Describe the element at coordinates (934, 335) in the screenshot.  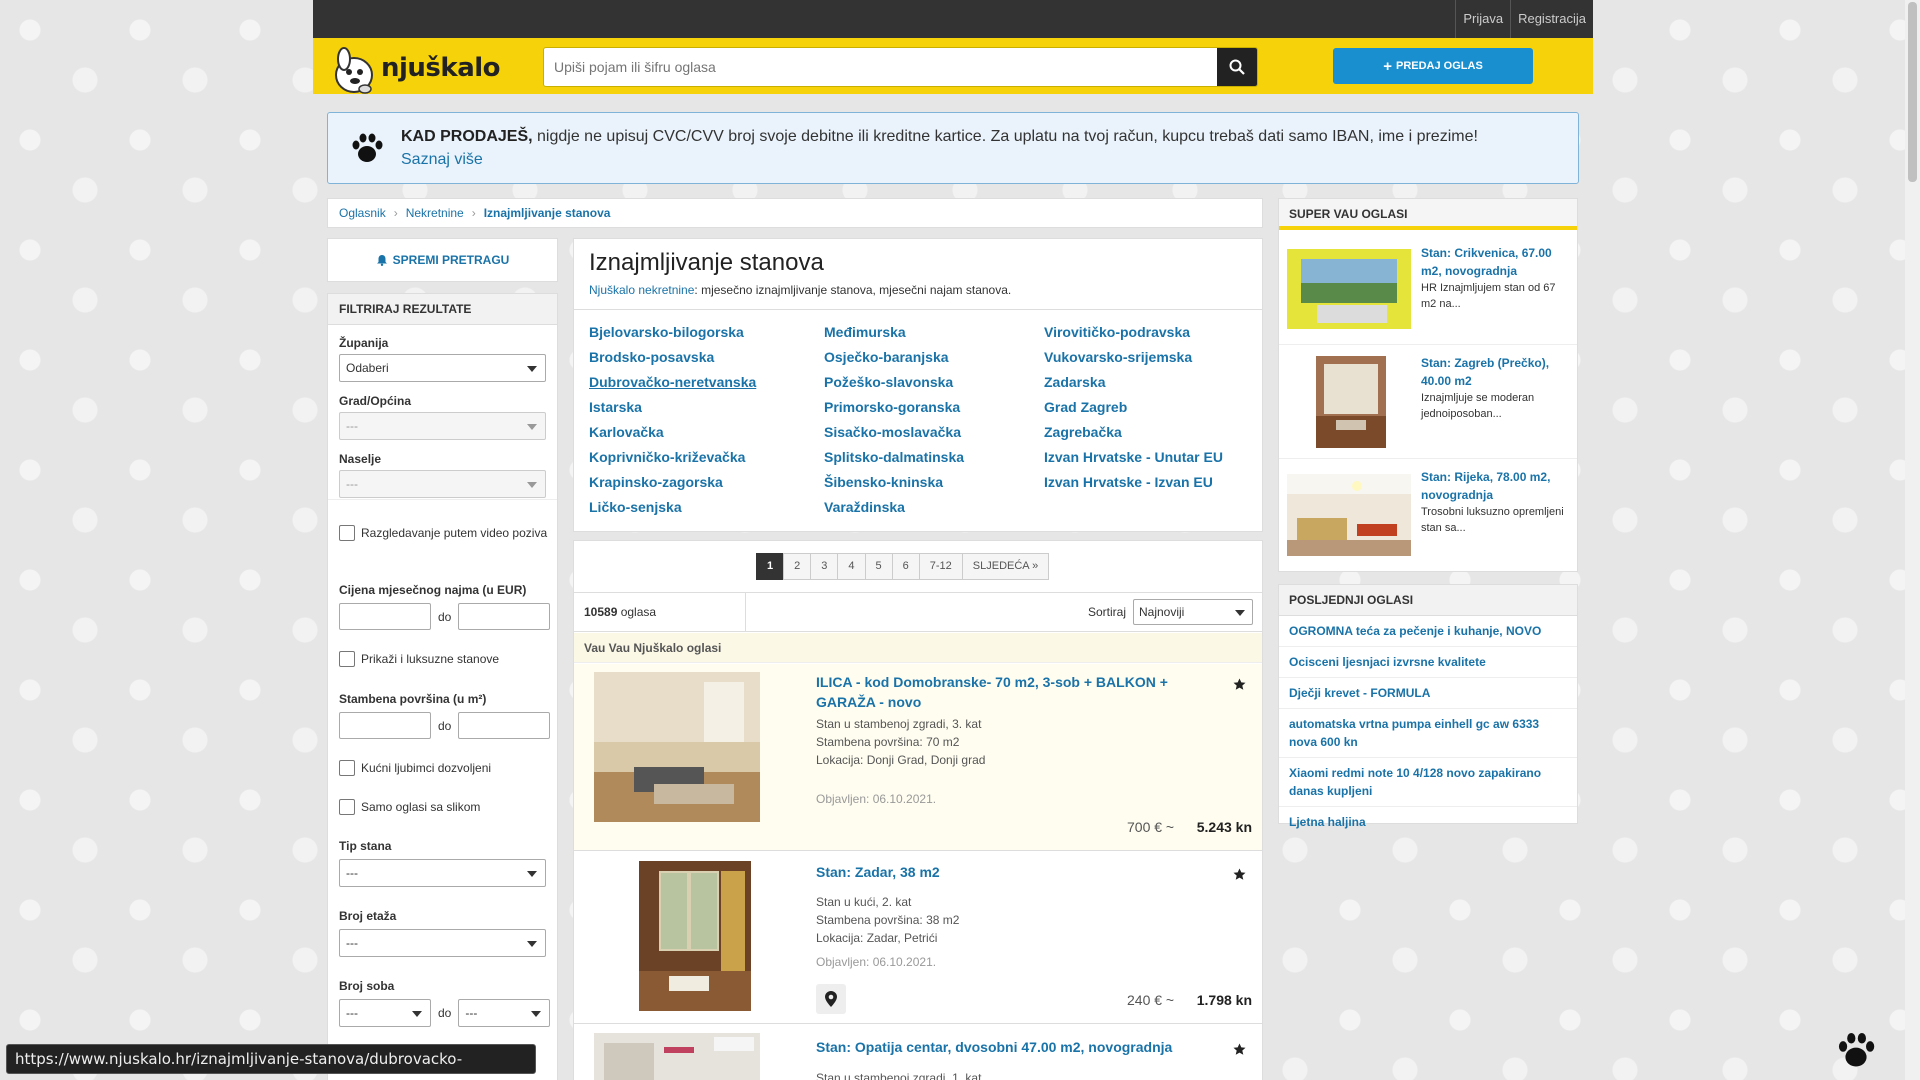
I see `region-link: Međimurska` at that location.